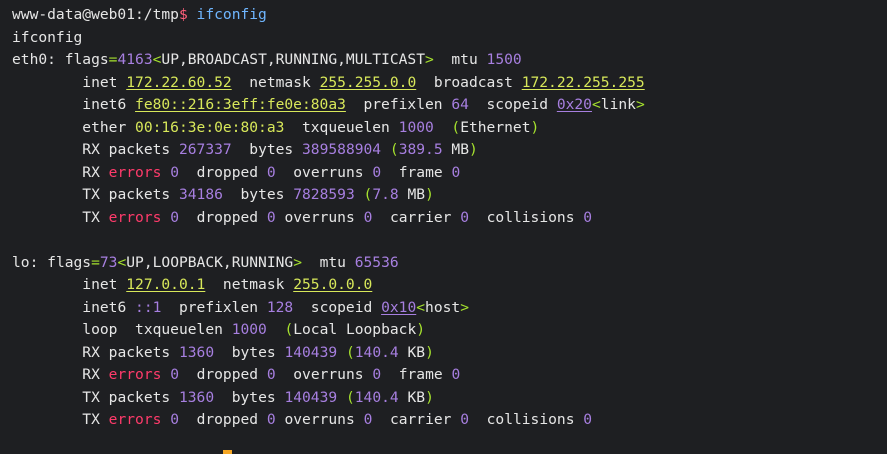 The image size is (887, 454). What do you see at coordinates (218, 307) in the screenshot?
I see `lo-prefixlen-label: prefixlen` at bounding box center [218, 307].